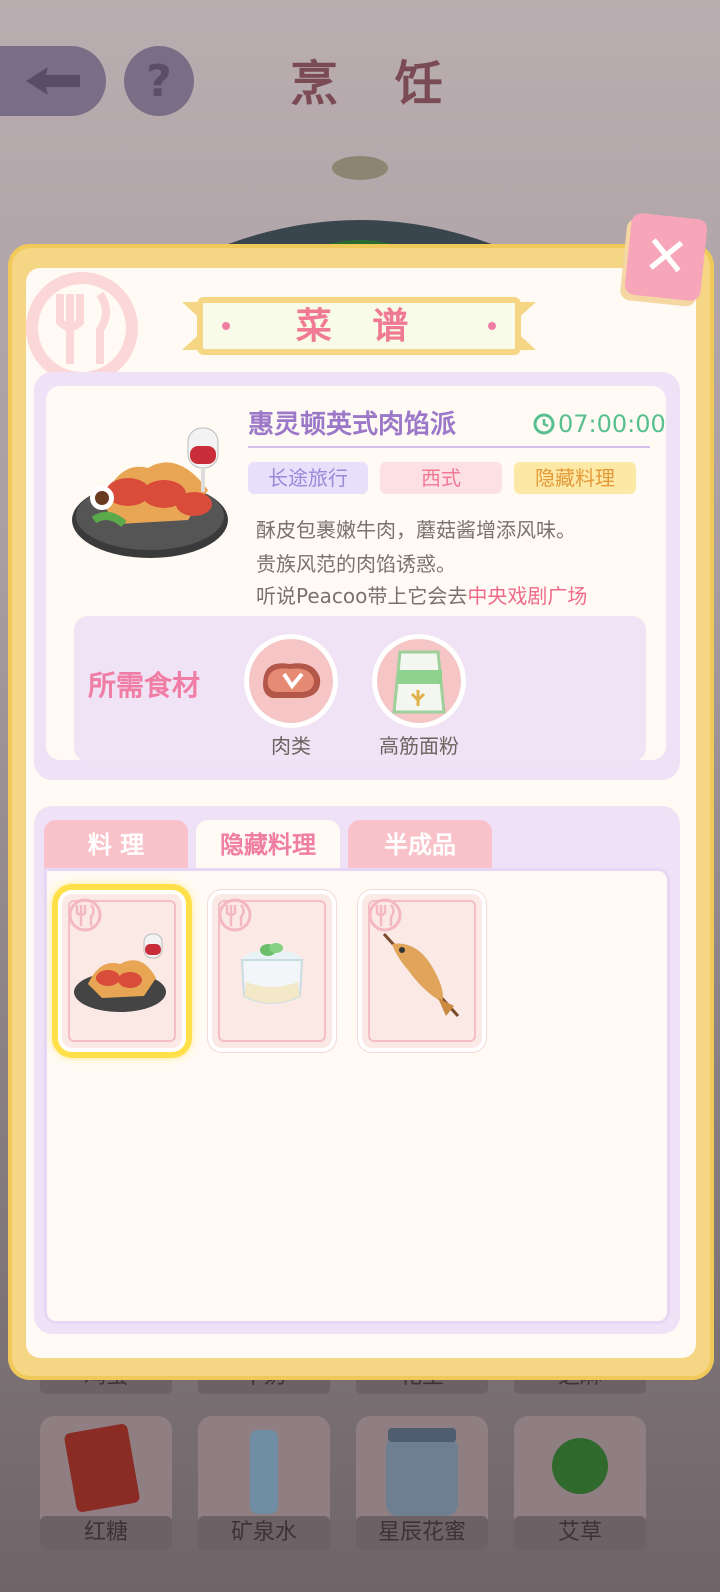 The height and width of the screenshot is (1592, 720). I want to click on brown-sugar-bag-icon, so click(102, 1468).